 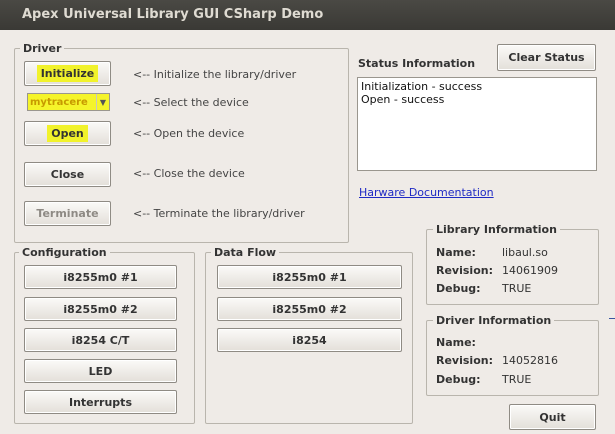 I want to click on edge-marker, so click(x=612, y=318).